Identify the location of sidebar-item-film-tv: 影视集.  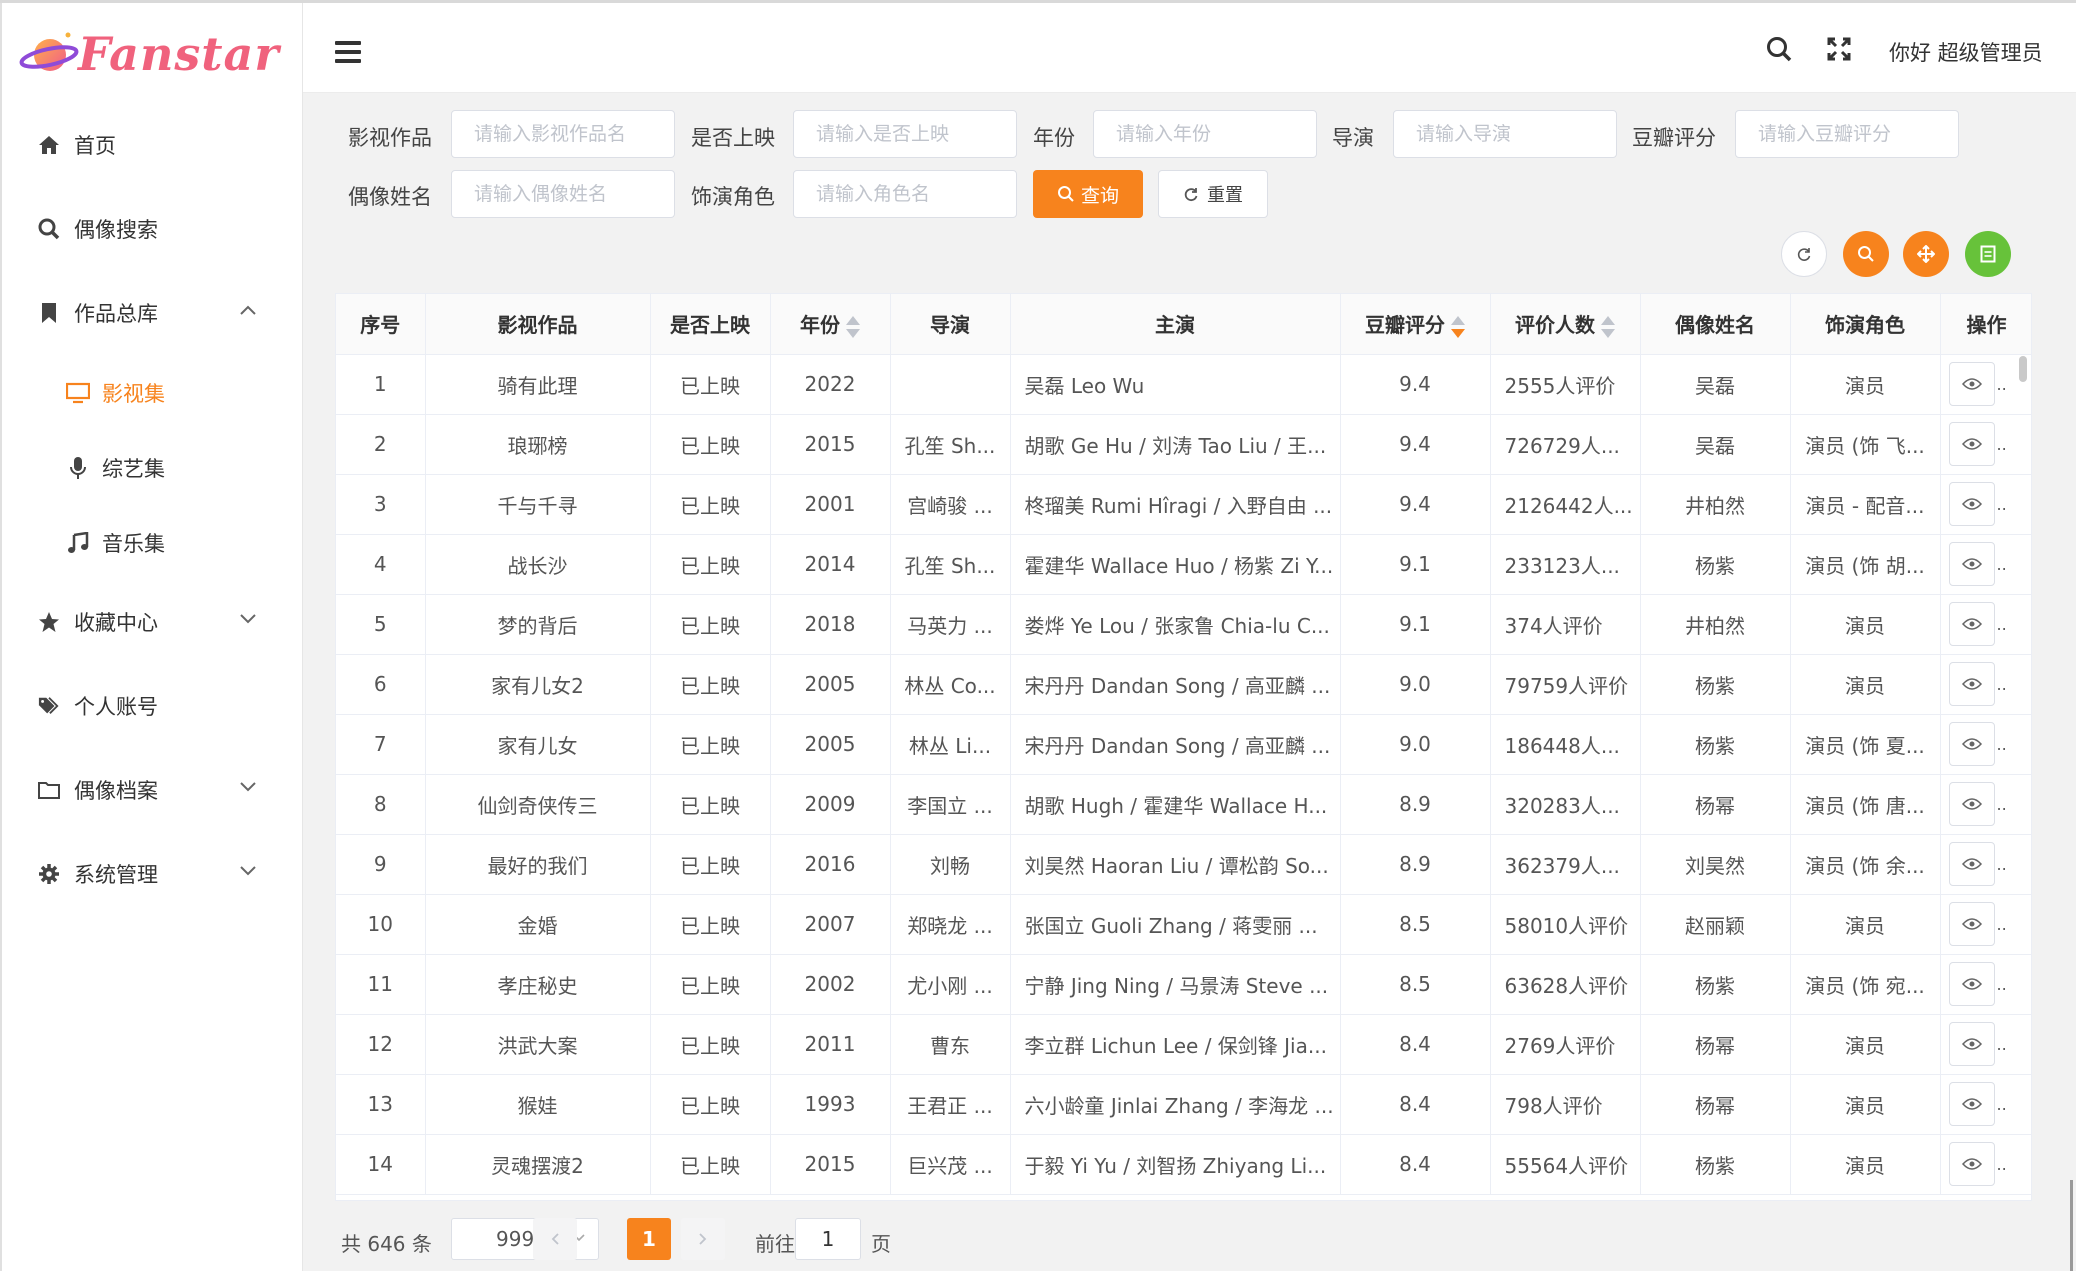
(152, 392).